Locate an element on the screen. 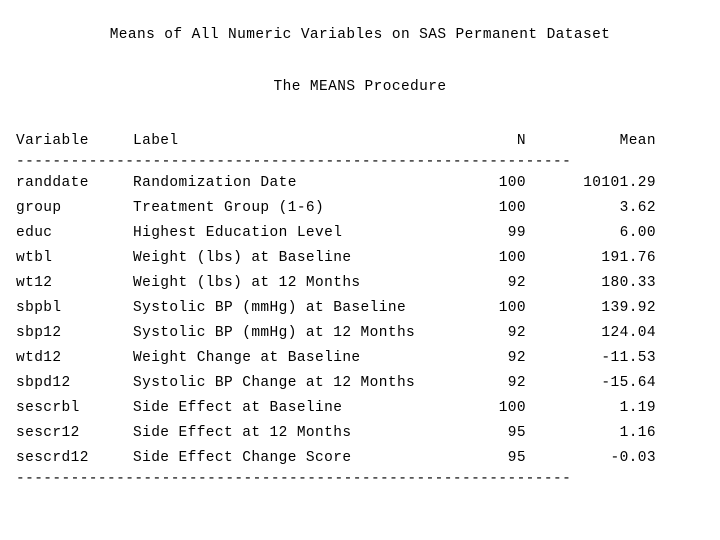 This screenshot has height=540, width=720. cell-variable: sbp12 is located at coordinates (39, 333).